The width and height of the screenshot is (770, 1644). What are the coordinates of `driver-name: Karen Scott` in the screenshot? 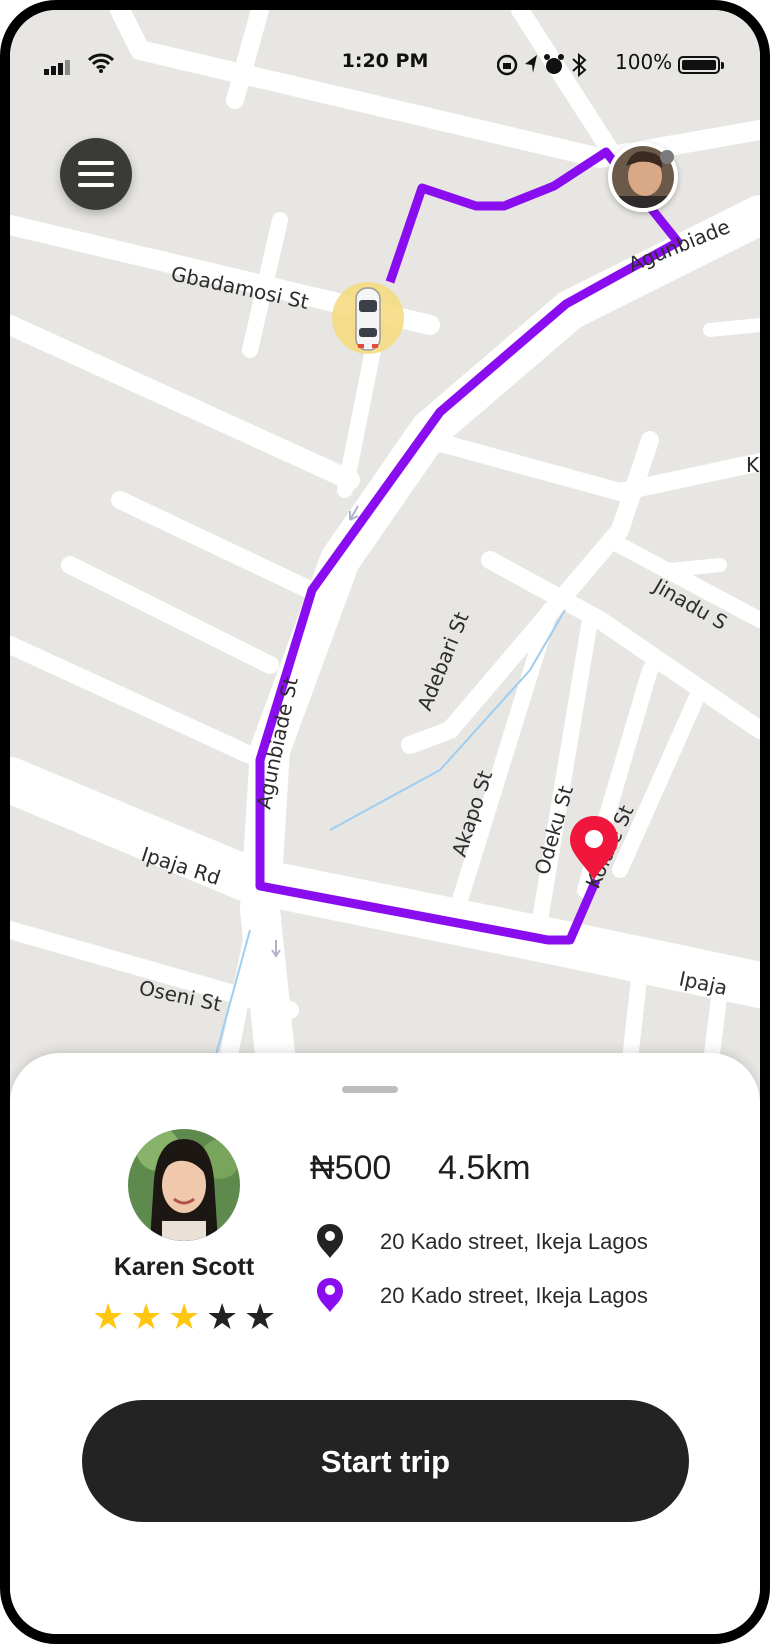 It's located at (184, 1267).